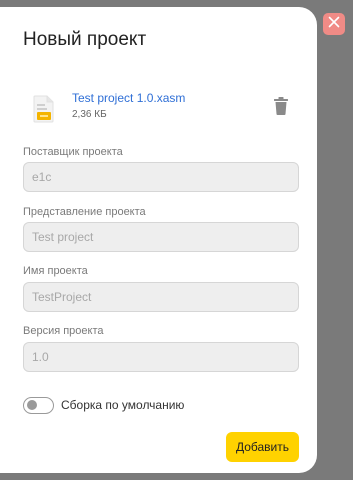  What do you see at coordinates (161, 297) in the screenshot?
I see `project-name-input` at bounding box center [161, 297].